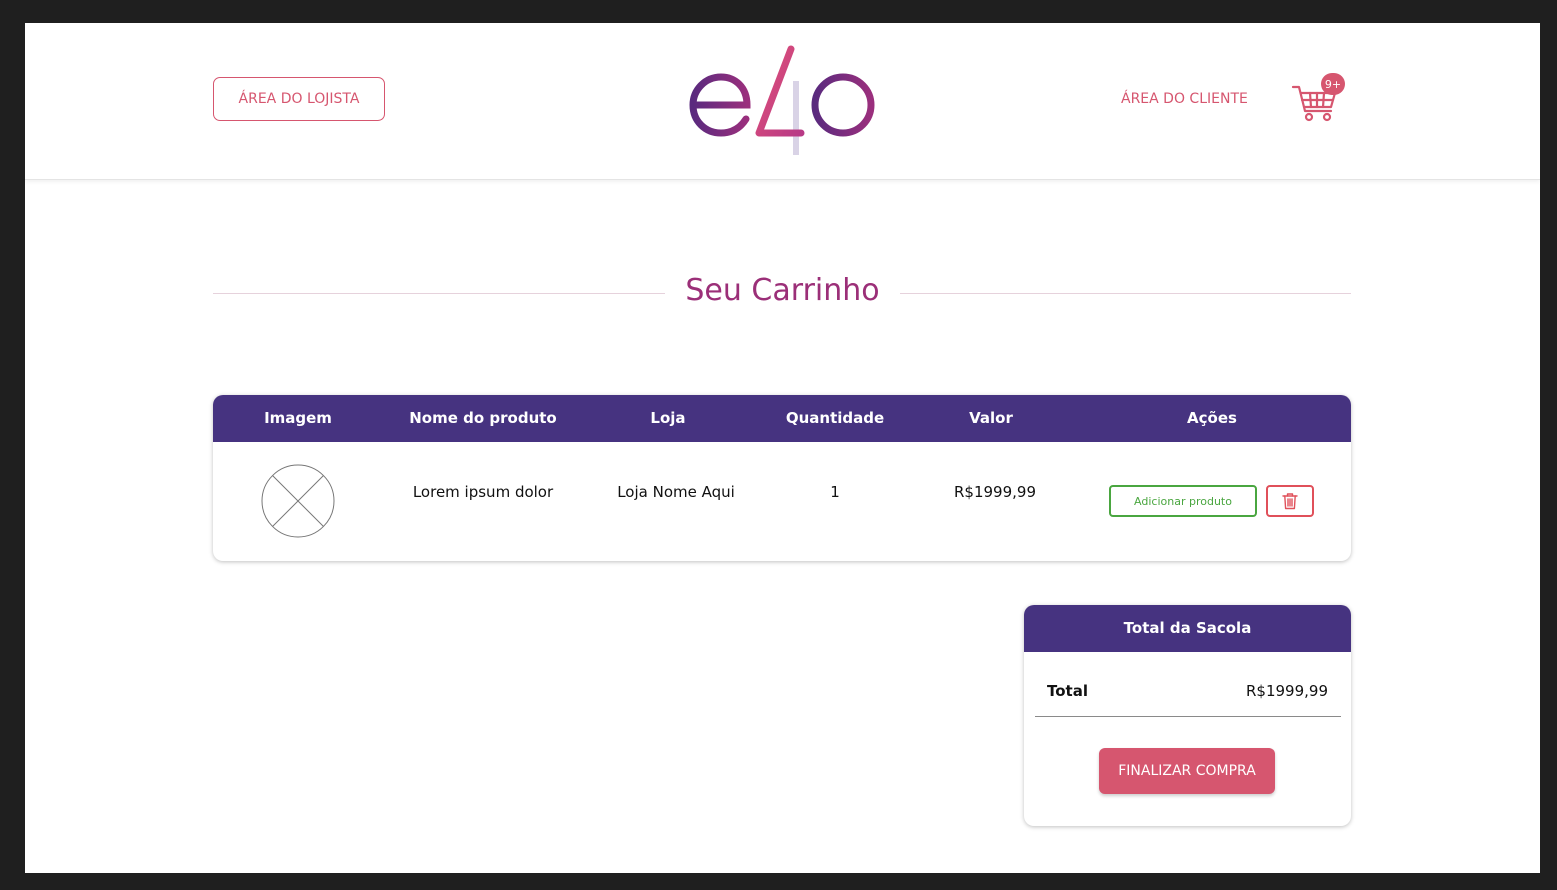 The image size is (1557, 890). I want to click on column-header-quantidade: Quantidade, so click(835, 418).